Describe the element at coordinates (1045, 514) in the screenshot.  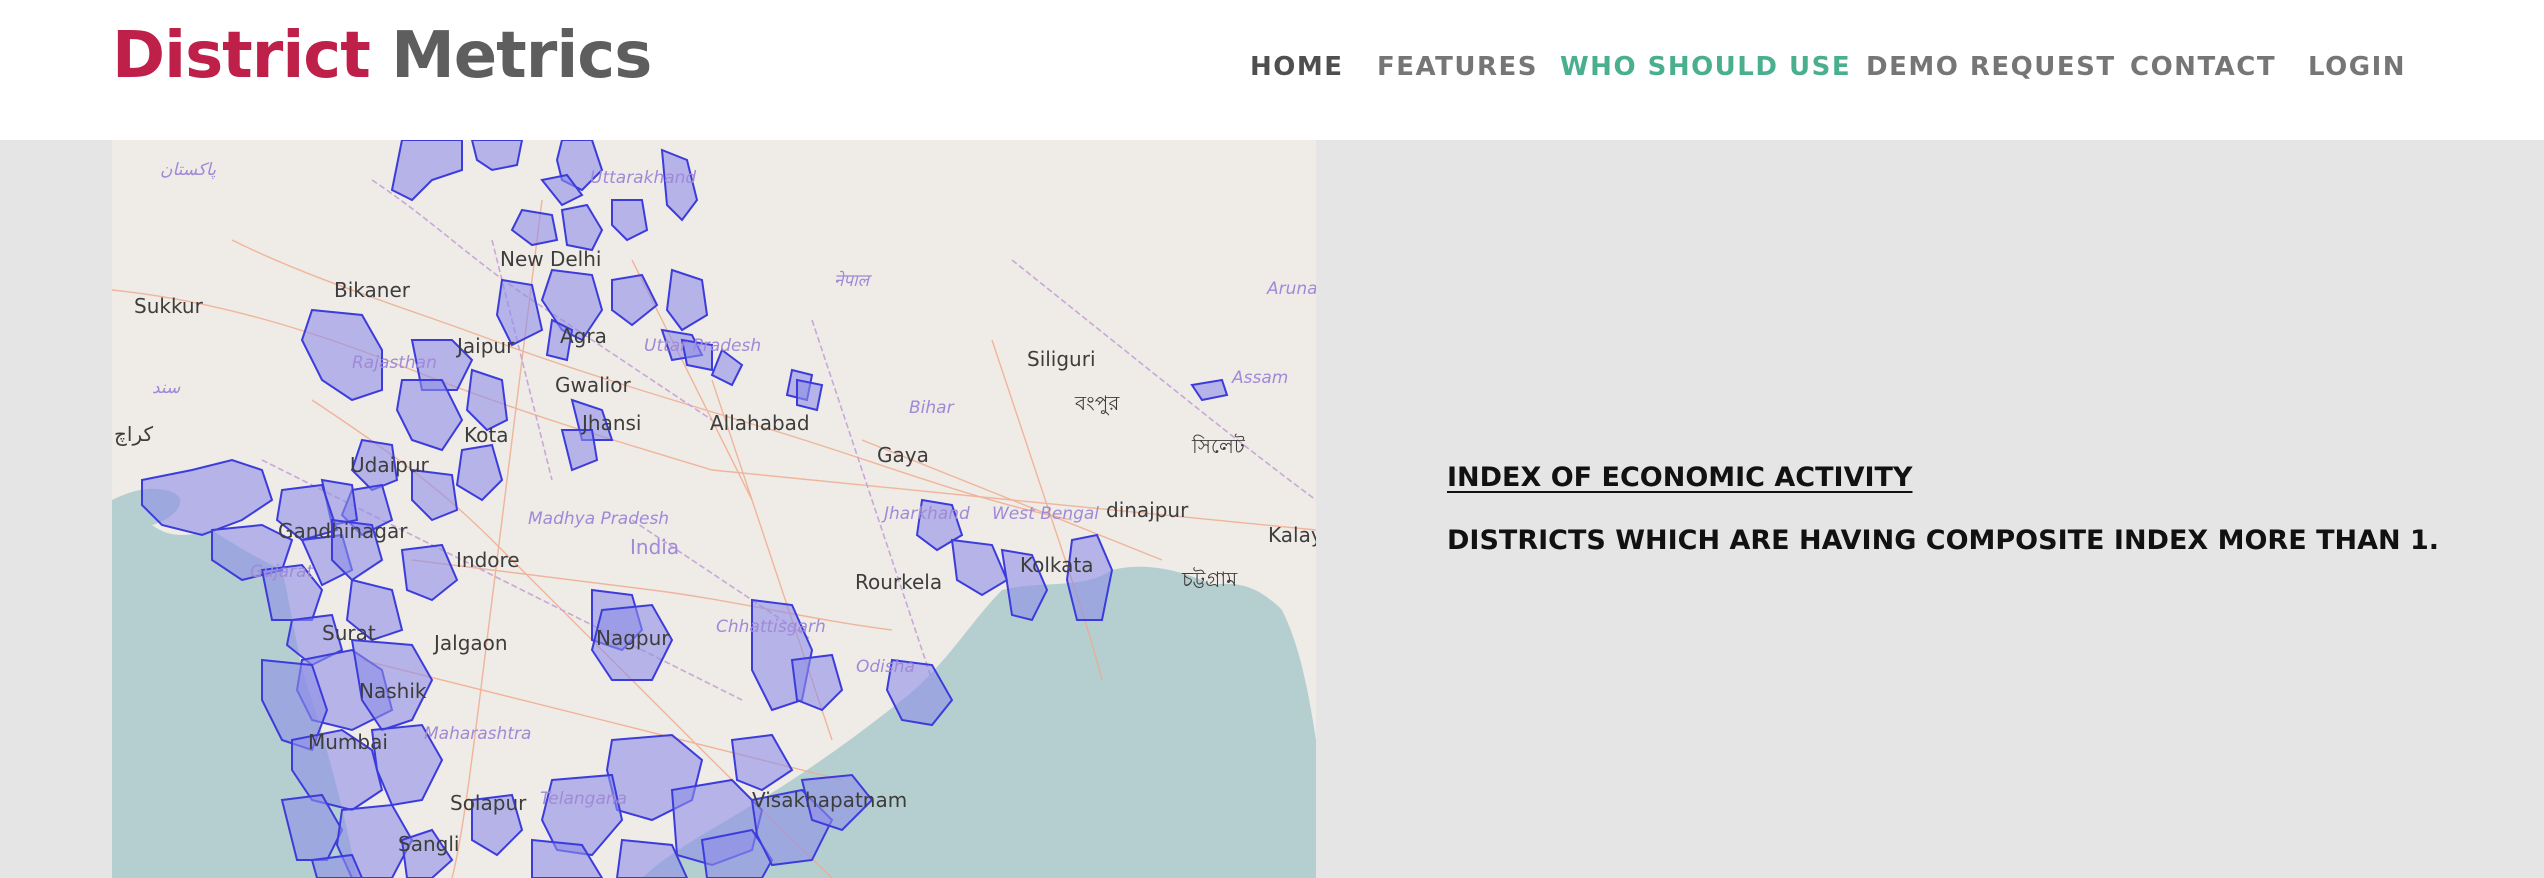
I see `map-label-west-bengal: West Bengal` at that location.